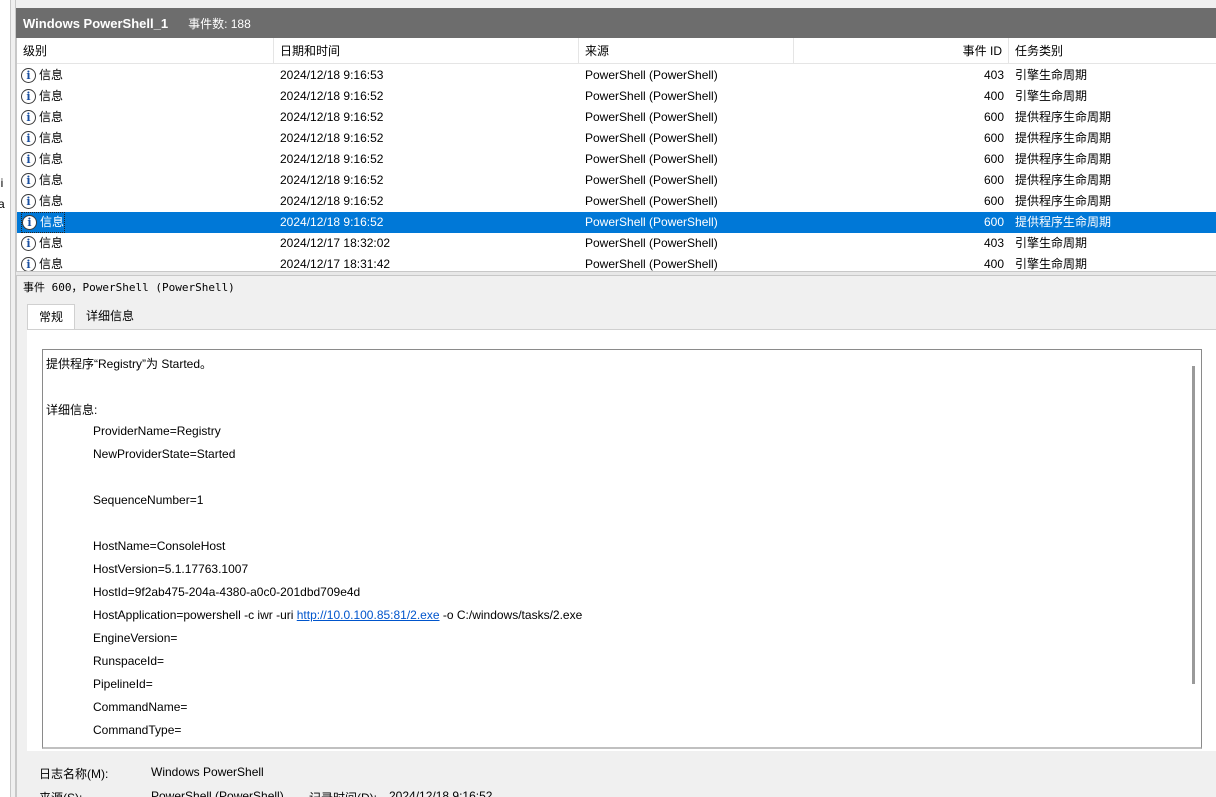 This screenshot has width=1216, height=797. What do you see at coordinates (5, 398) in the screenshot?
I see `navigation-pane: ni ra` at bounding box center [5, 398].